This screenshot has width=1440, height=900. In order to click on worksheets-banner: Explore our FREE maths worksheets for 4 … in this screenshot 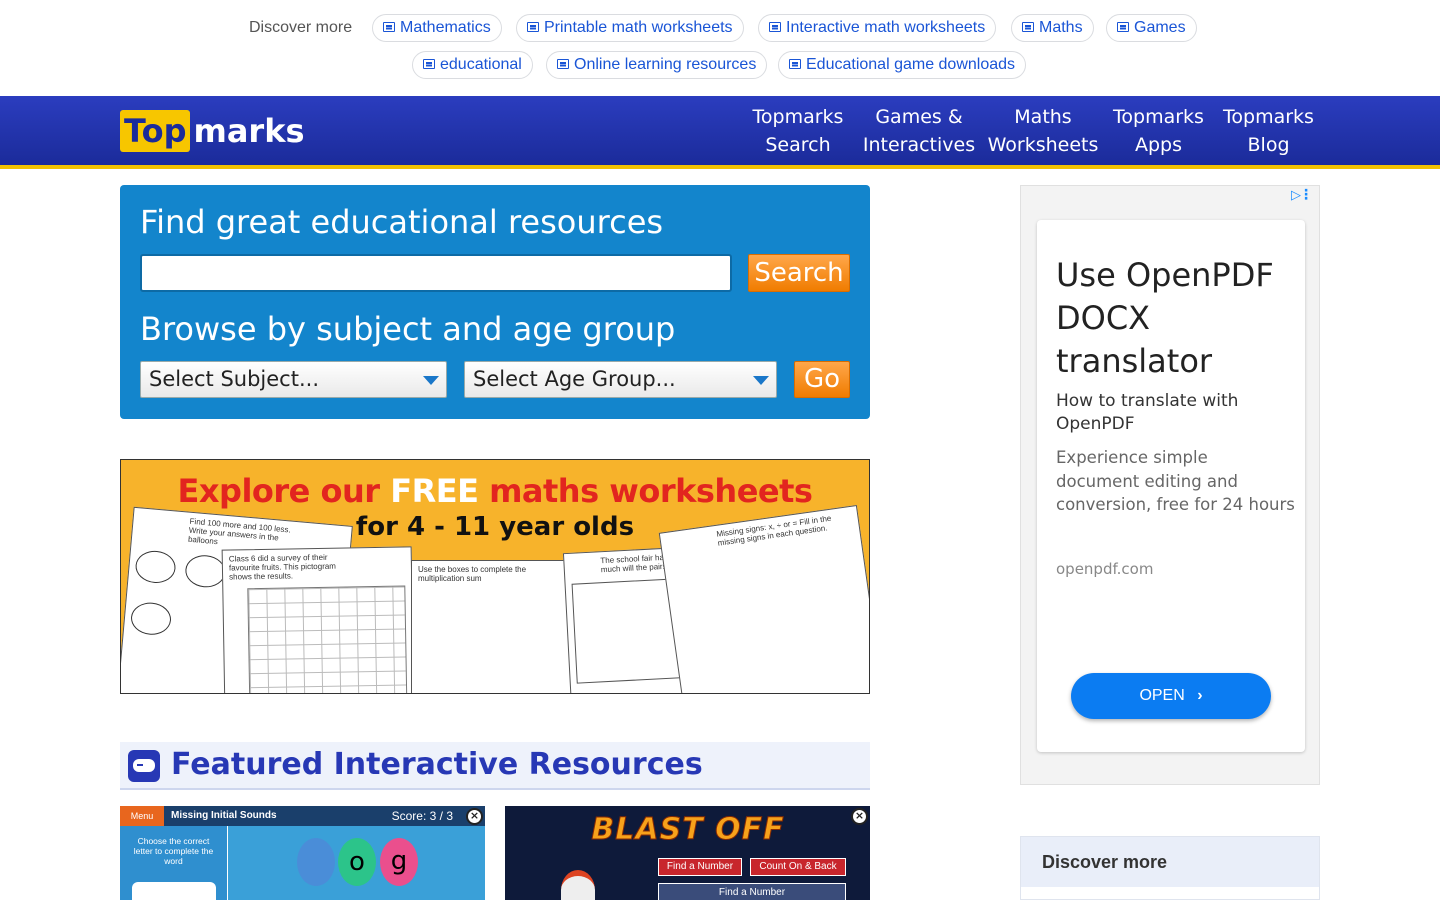, I will do `click(495, 576)`.